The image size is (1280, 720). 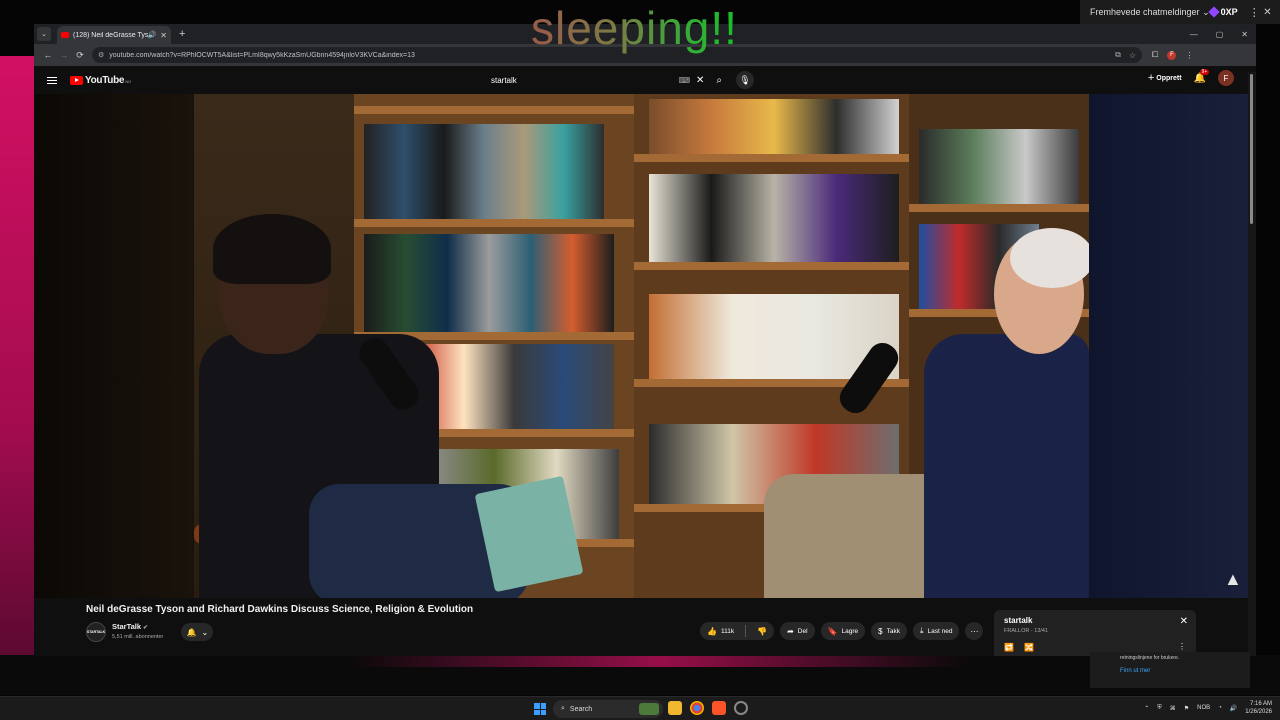 What do you see at coordinates (1165, 78) in the screenshot?
I see `create-button: + Opprett` at bounding box center [1165, 78].